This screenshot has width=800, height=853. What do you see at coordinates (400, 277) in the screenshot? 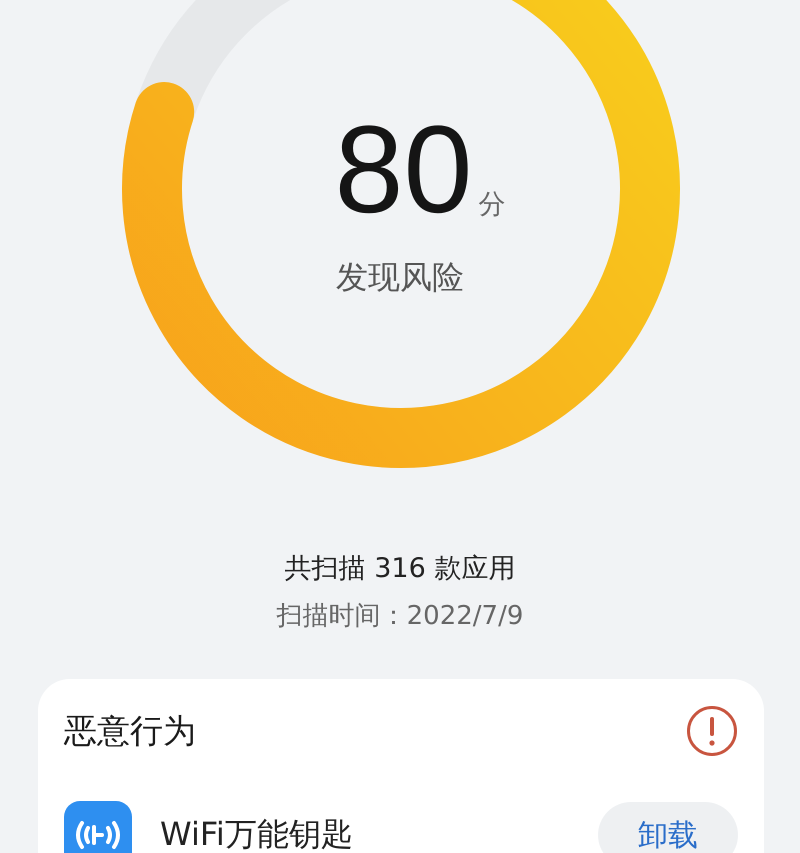
I see `risk-status: 发现风险` at bounding box center [400, 277].